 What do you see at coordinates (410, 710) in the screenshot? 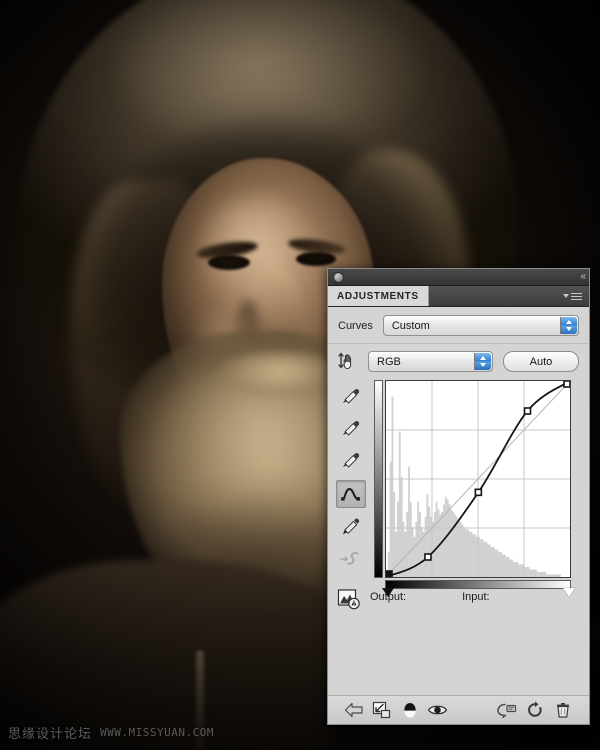
I see `toggle-layer-mask-button` at bounding box center [410, 710].